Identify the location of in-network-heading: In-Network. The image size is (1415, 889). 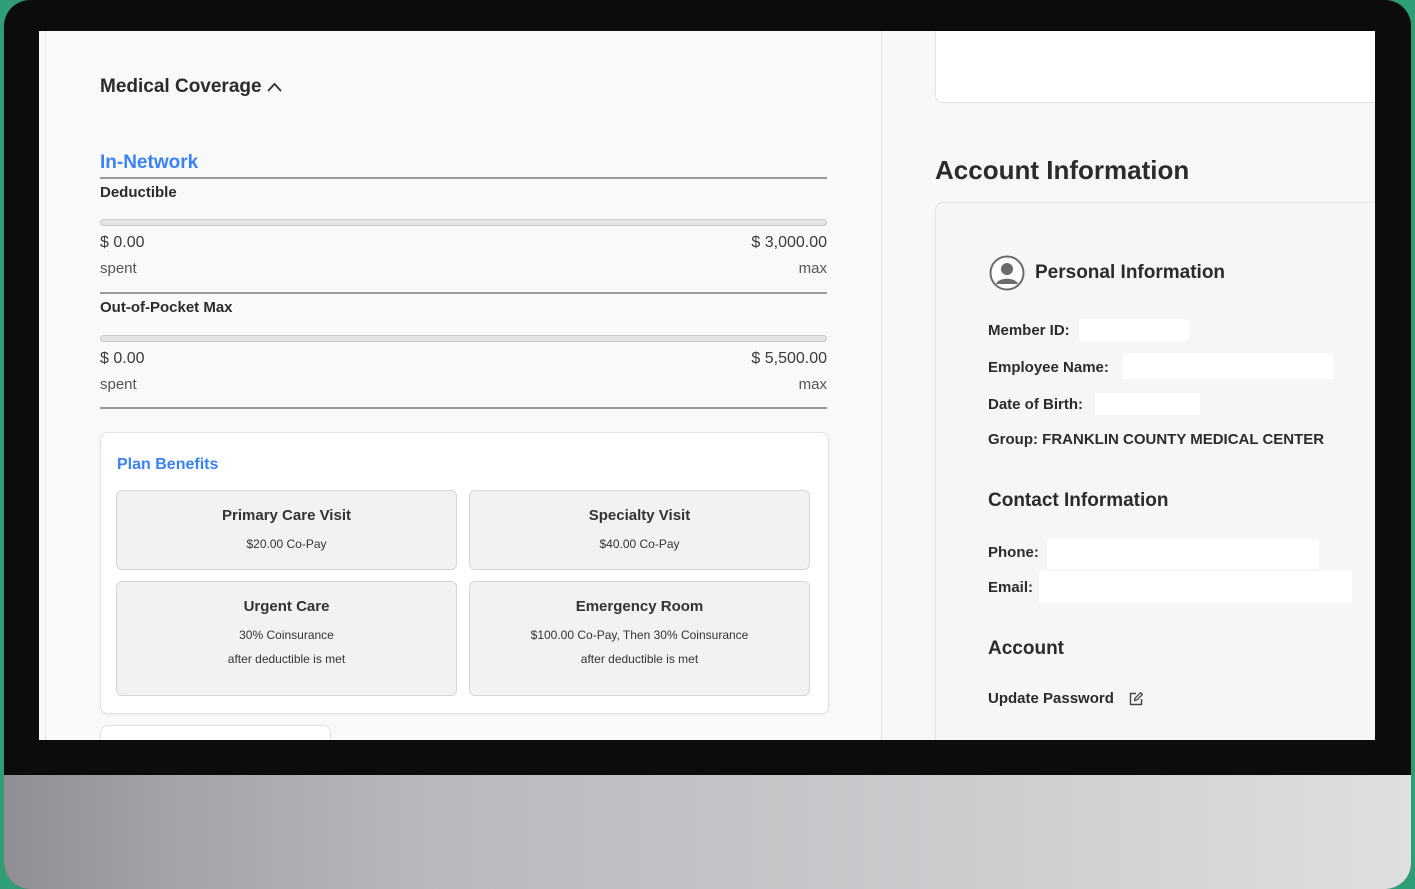
(149, 162).